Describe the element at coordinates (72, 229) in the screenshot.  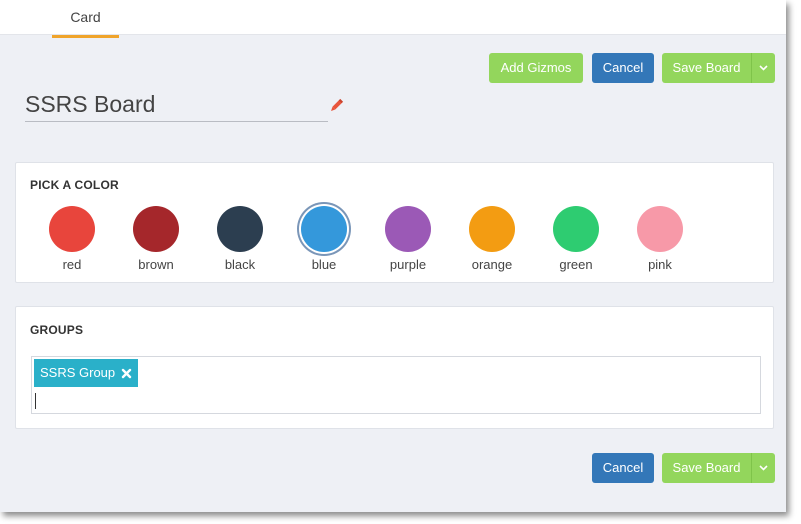
I see `color-swatch-red` at that location.